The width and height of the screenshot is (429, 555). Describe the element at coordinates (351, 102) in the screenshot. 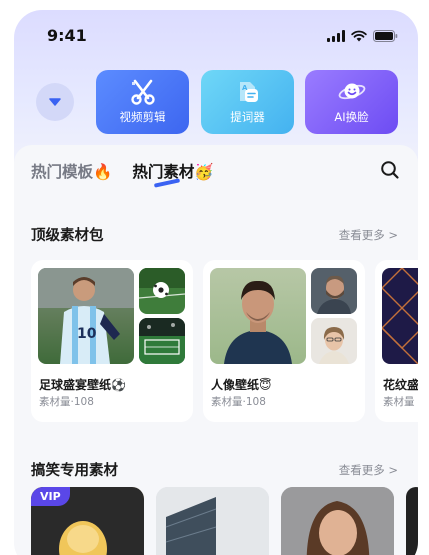

I see `ai-face-swap-button: AI换脸` at that location.